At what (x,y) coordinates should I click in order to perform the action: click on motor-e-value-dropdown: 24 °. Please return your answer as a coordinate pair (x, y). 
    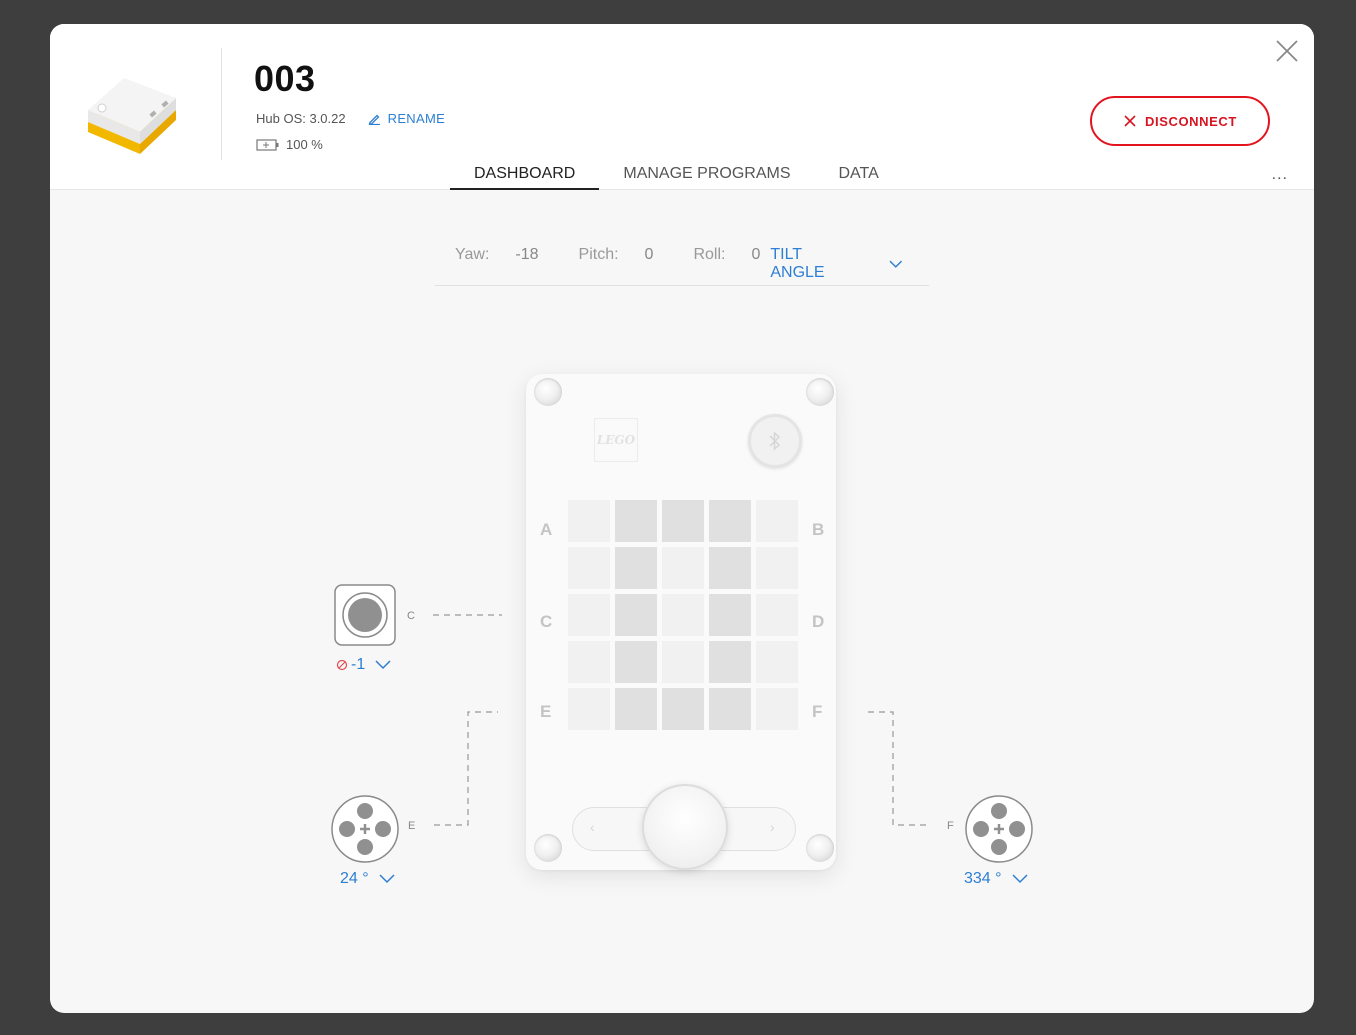
    Looking at the image, I should click on (367, 879).